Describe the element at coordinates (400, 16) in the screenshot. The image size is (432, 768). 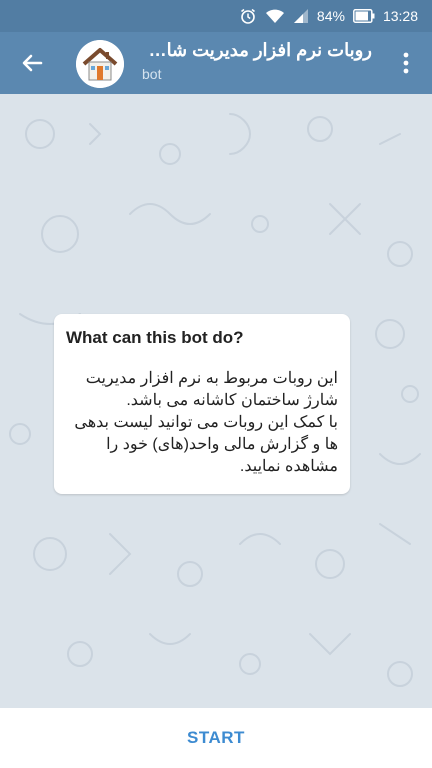
I see `clock: 13:28` at that location.